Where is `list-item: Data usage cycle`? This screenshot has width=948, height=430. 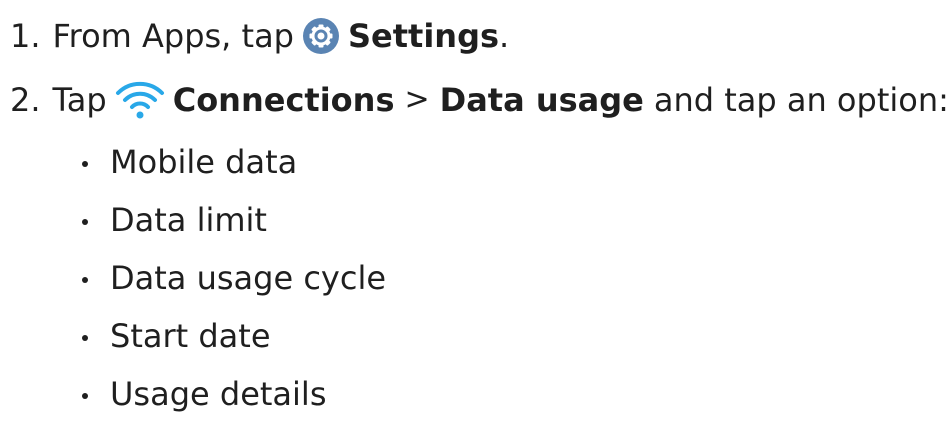 list-item: Data usage cycle is located at coordinates (233, 285).